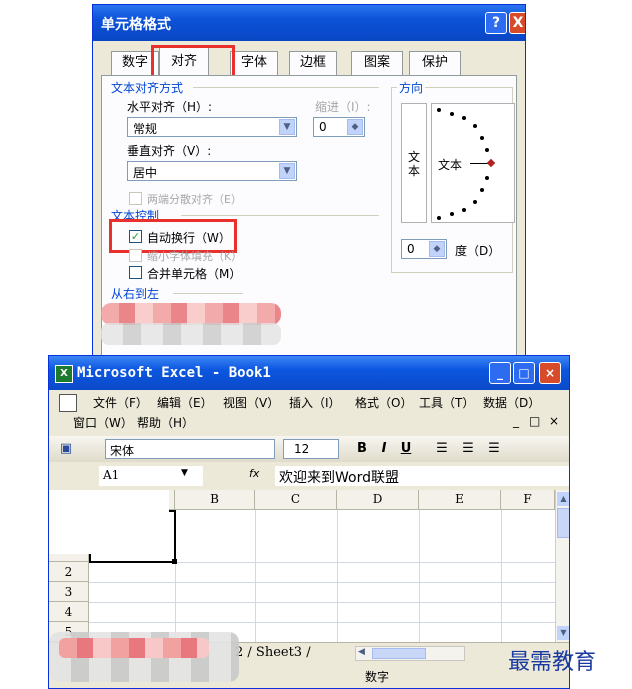 Image resolution: width=632 pixels, height=689 pixels. I want to click on menu-format: 格式（O）, so click(383, 402).